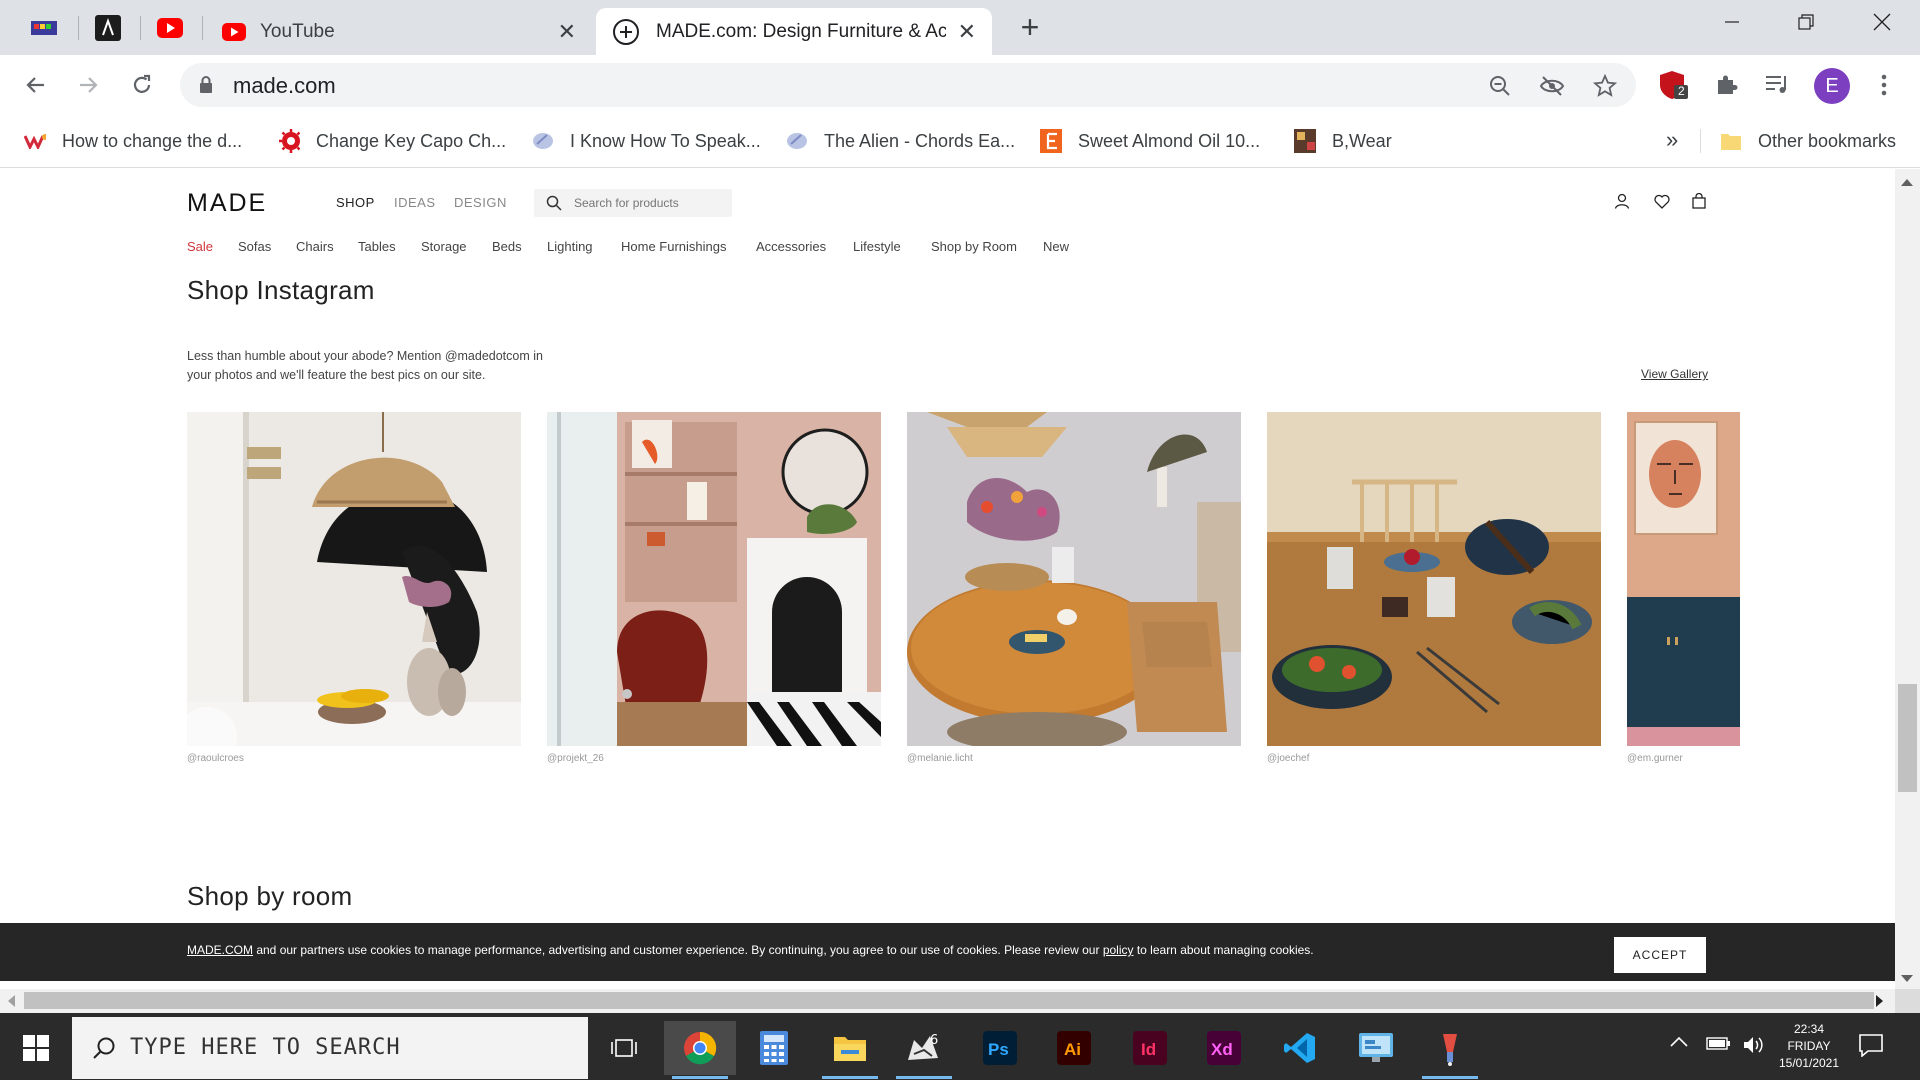 The image size is (1920, 1080). Describe the element at coordinates (1030, 28) in the screenshot. I see `new-tab-button: +` at that location.